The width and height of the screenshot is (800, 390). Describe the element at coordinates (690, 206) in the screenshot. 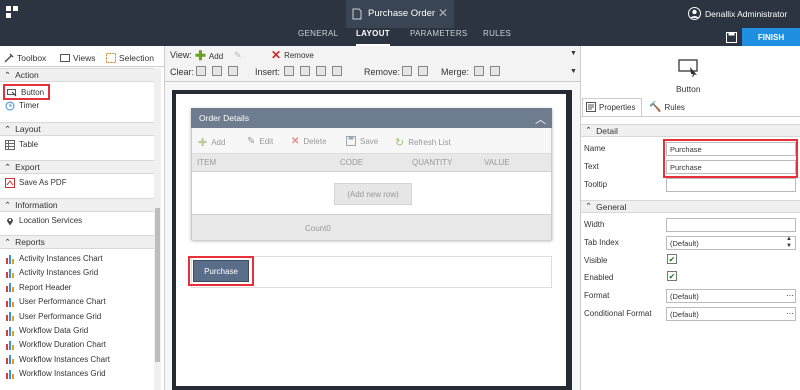

I see `section-general: ⌃ General` at that location.